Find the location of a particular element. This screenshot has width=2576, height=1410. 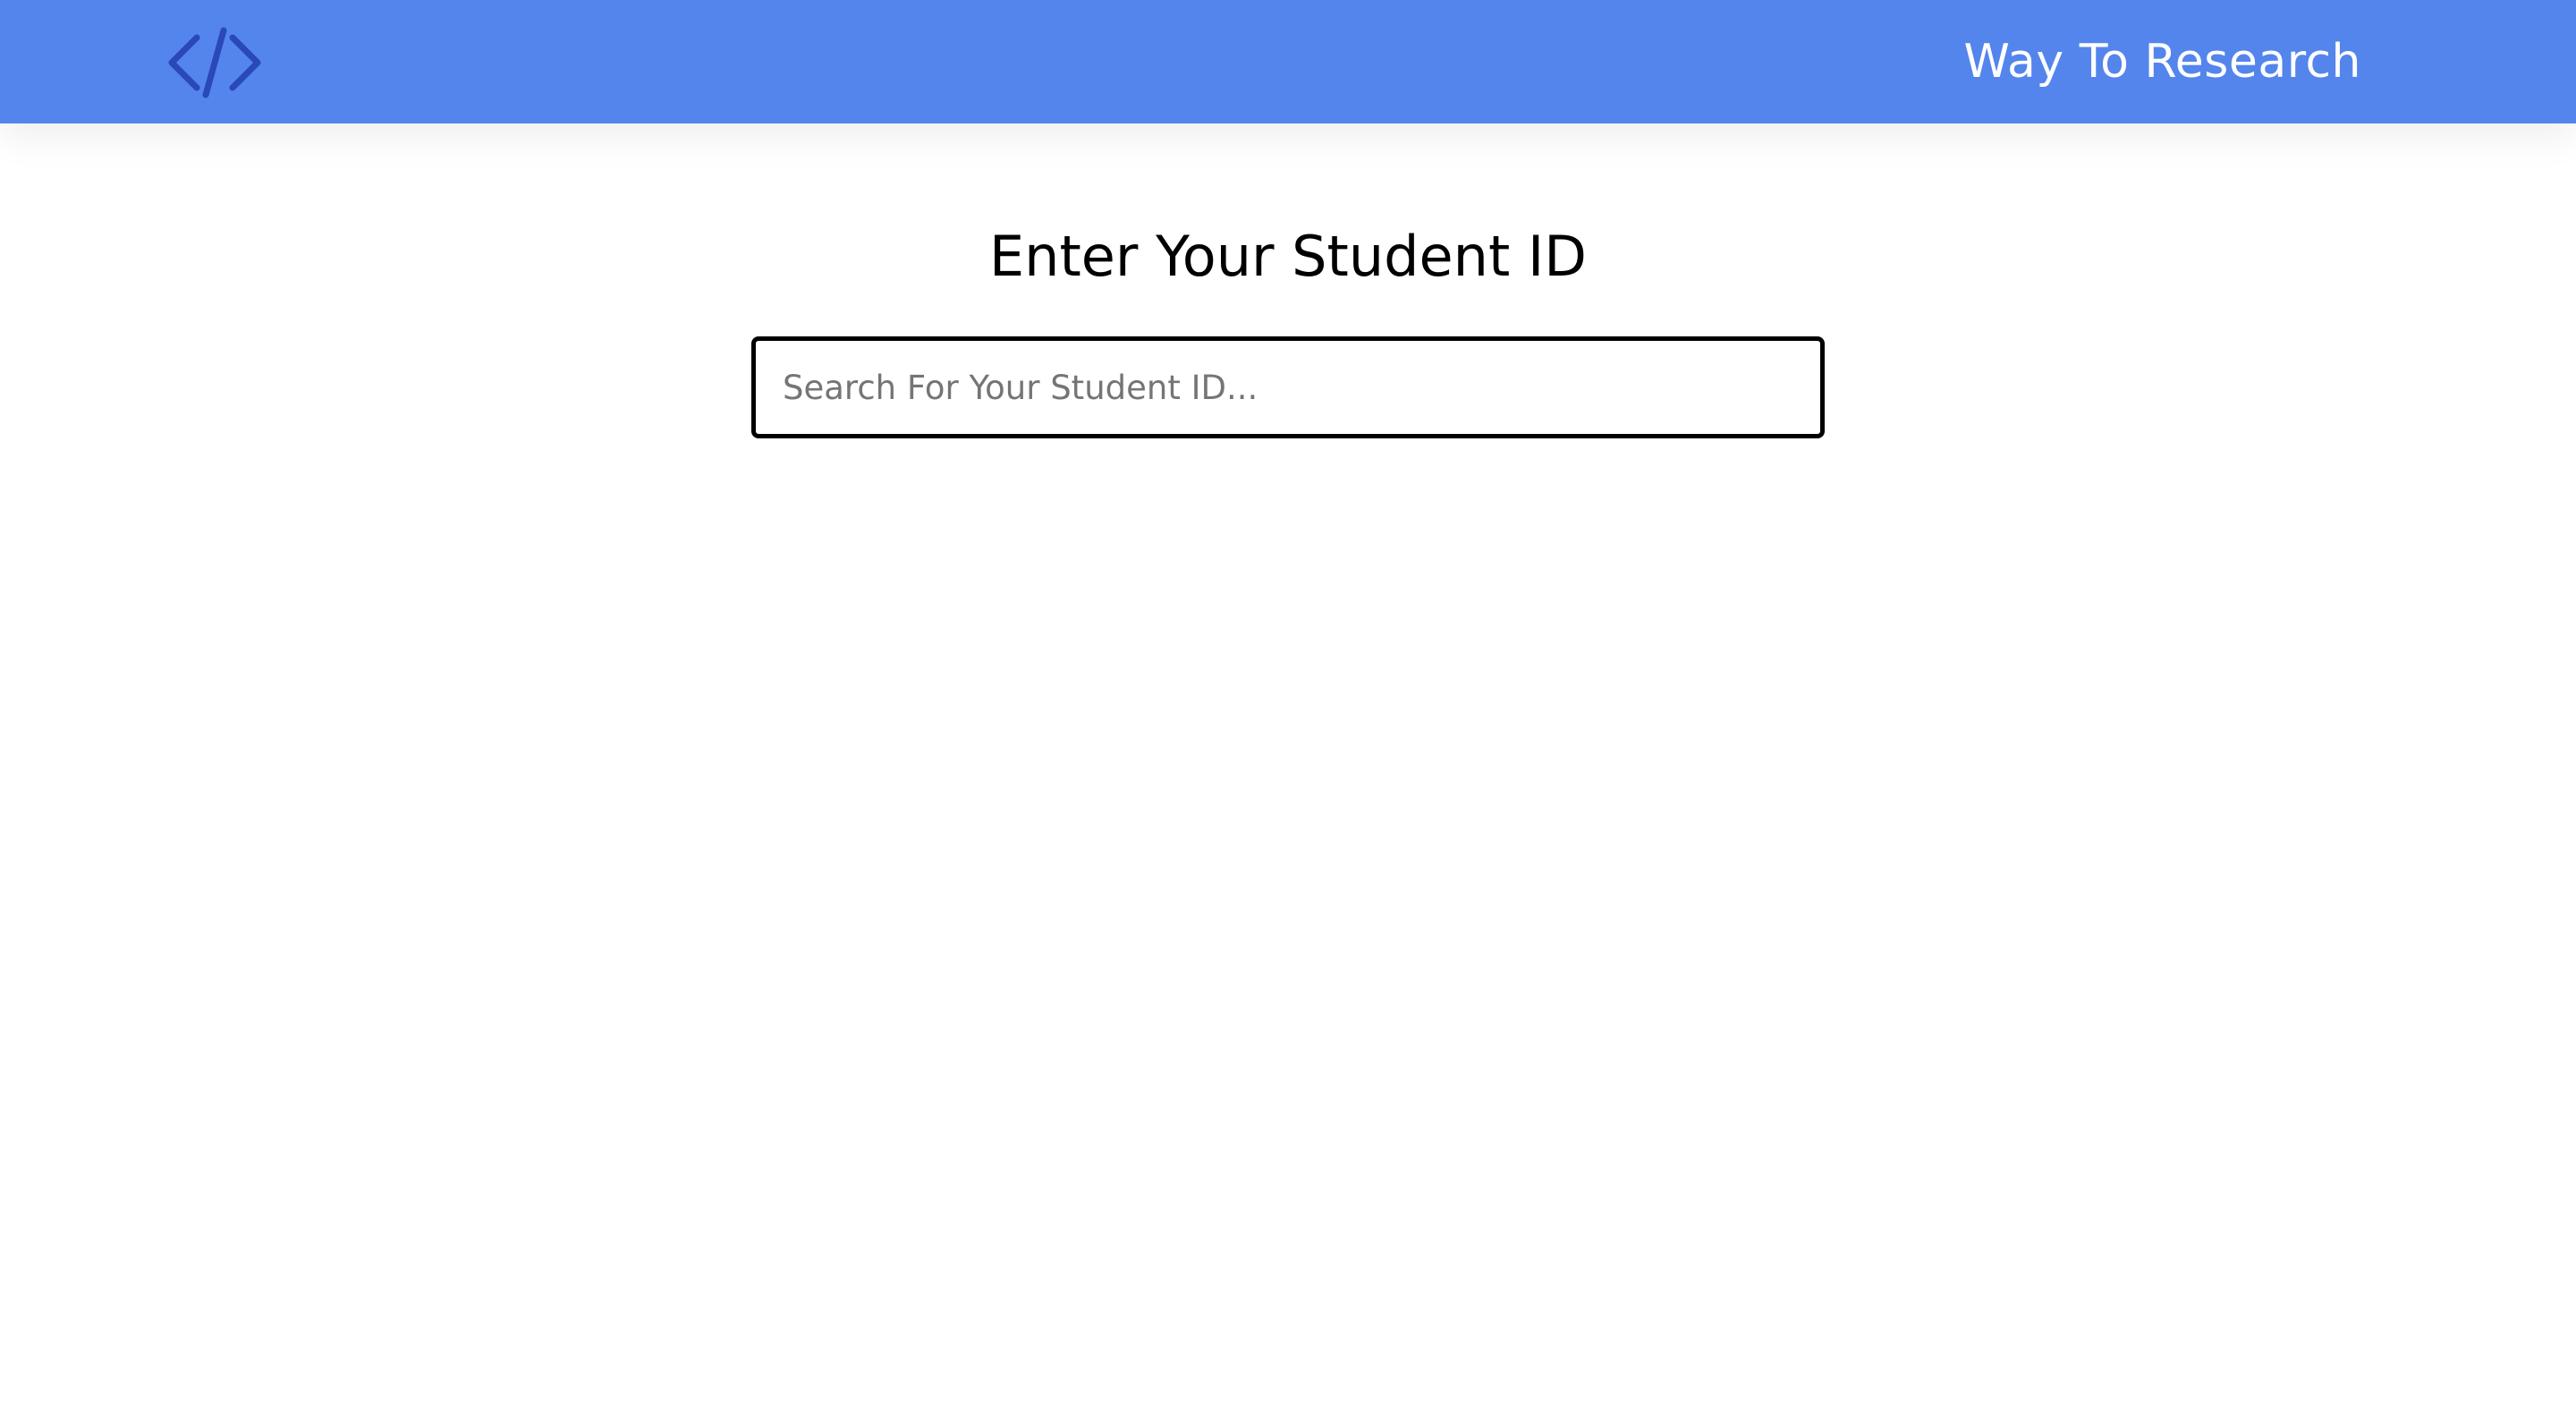

student-id-search-input is located at coordinates (1288, 387).